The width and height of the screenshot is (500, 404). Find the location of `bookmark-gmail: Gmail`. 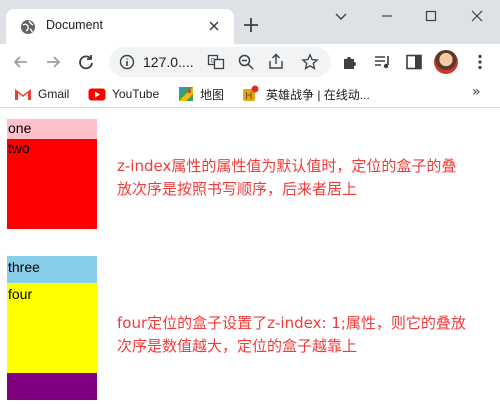

bookmark-gmail: Gmail is located at coordinates (41, 94).